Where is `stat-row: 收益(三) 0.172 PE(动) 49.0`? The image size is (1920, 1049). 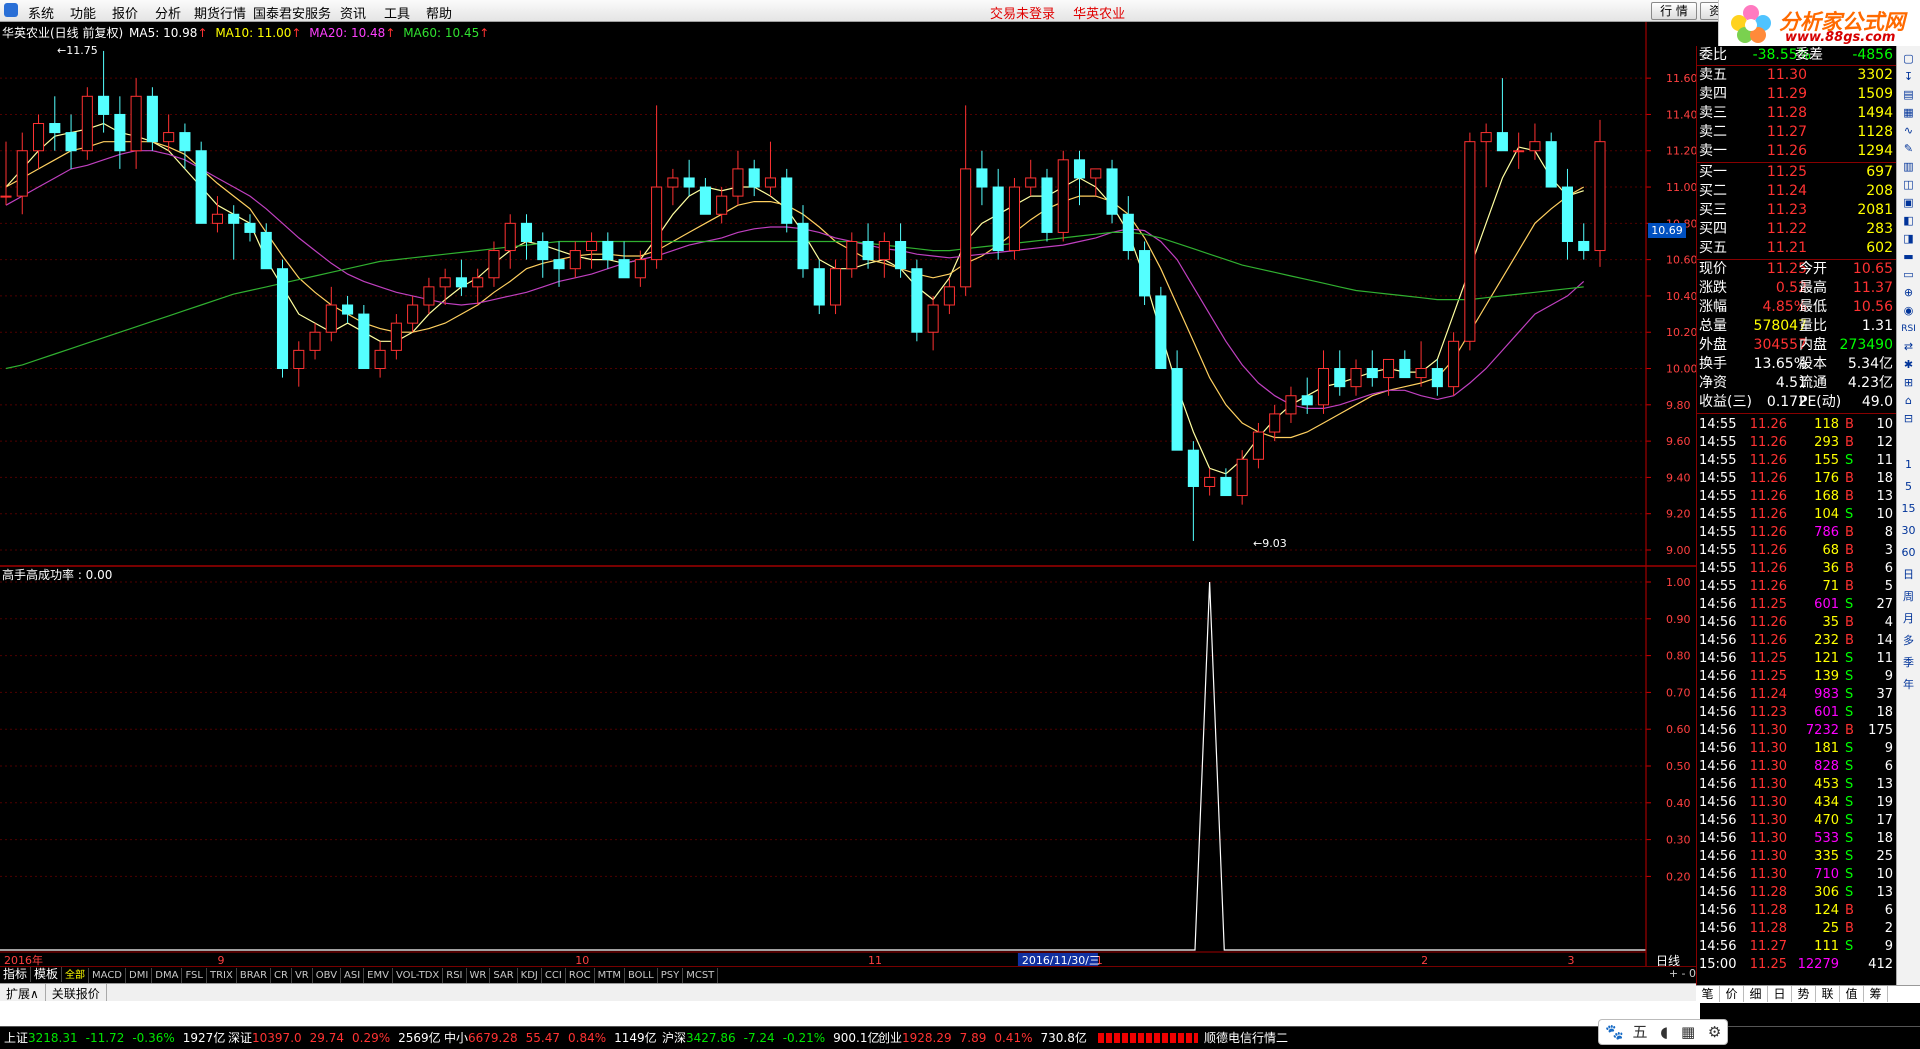
stat-row: 收益(三) 0.172 PE(动) 49.0 is located at coordinates (1797, 402).